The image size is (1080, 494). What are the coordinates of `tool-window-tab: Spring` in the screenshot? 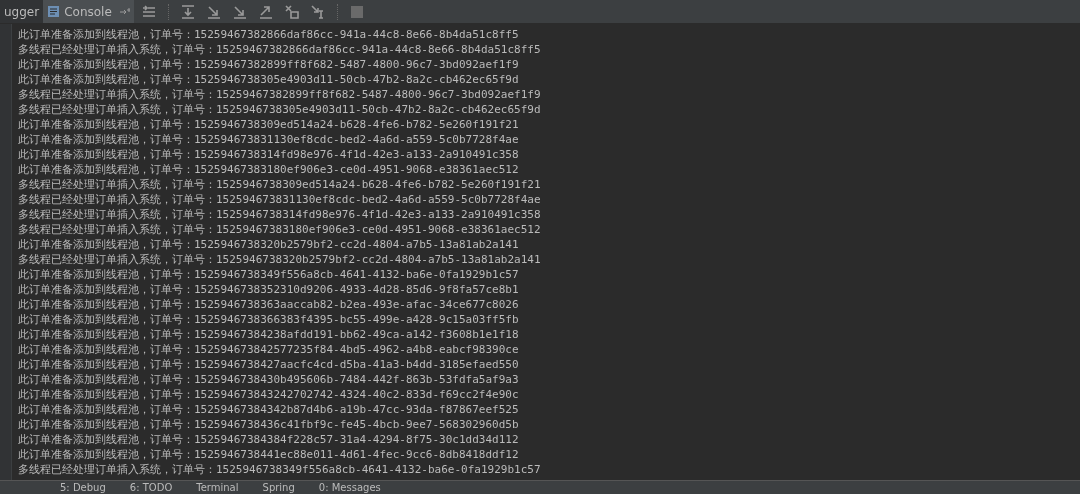 It's located at (278, 487).